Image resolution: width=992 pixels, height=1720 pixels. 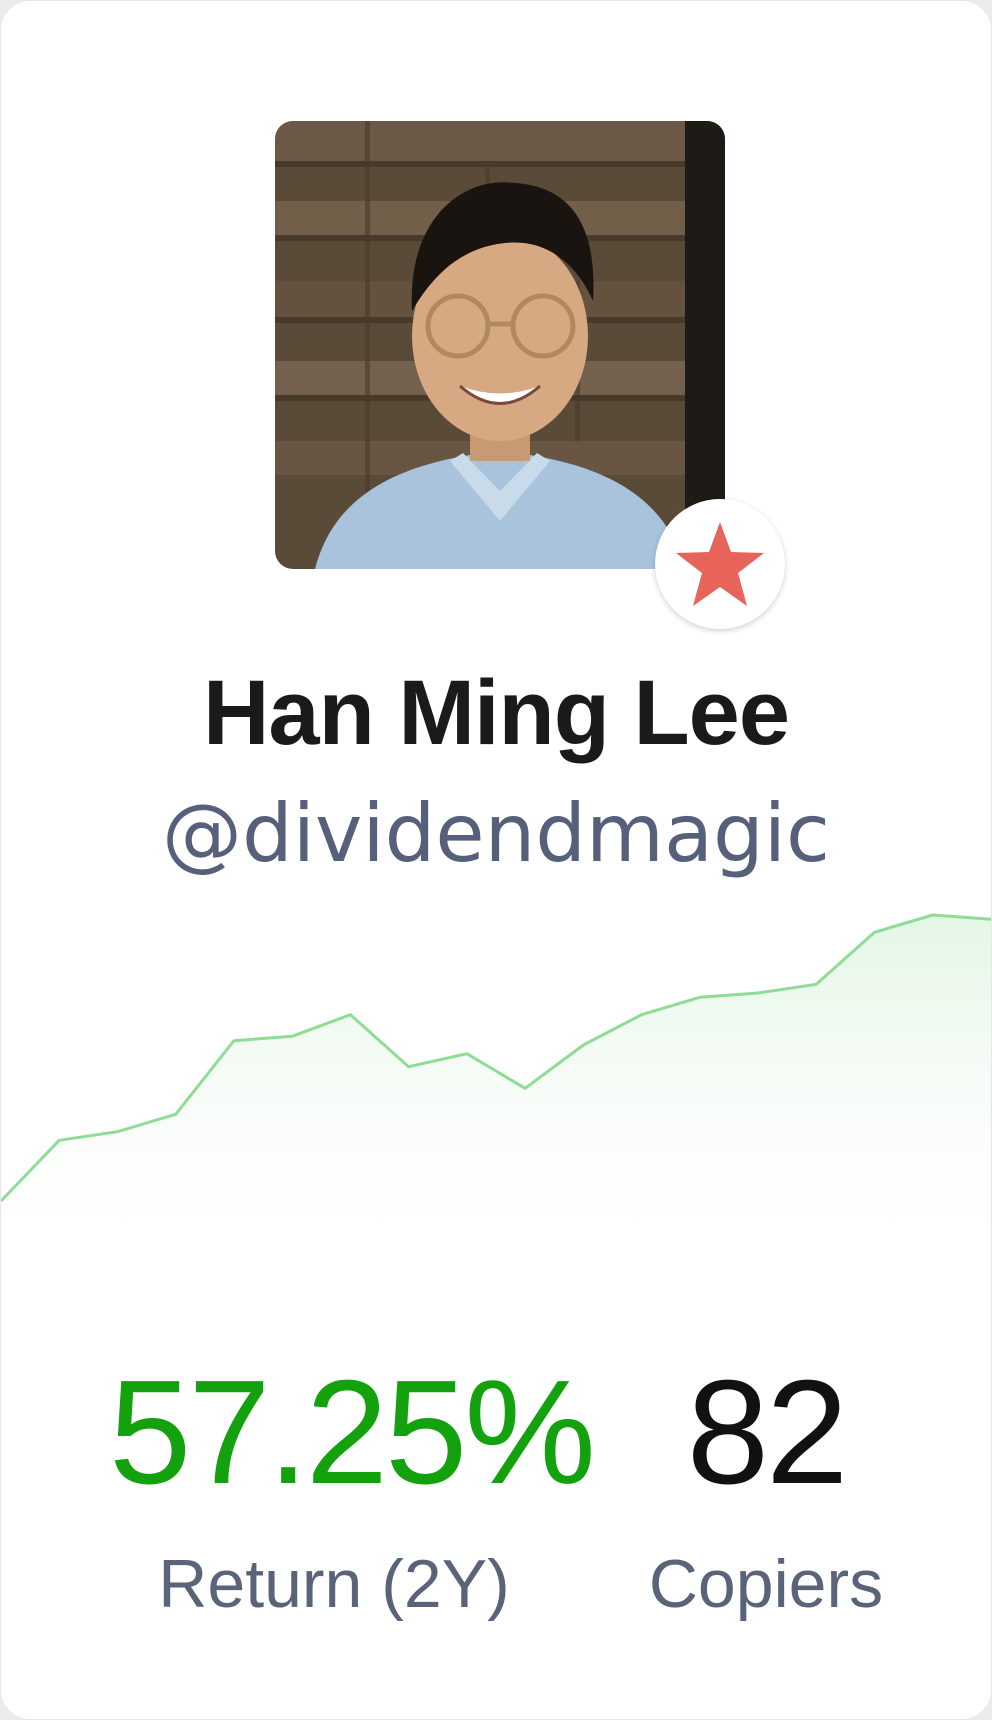 I want to click on star-icon, so click(x=720, y=564).